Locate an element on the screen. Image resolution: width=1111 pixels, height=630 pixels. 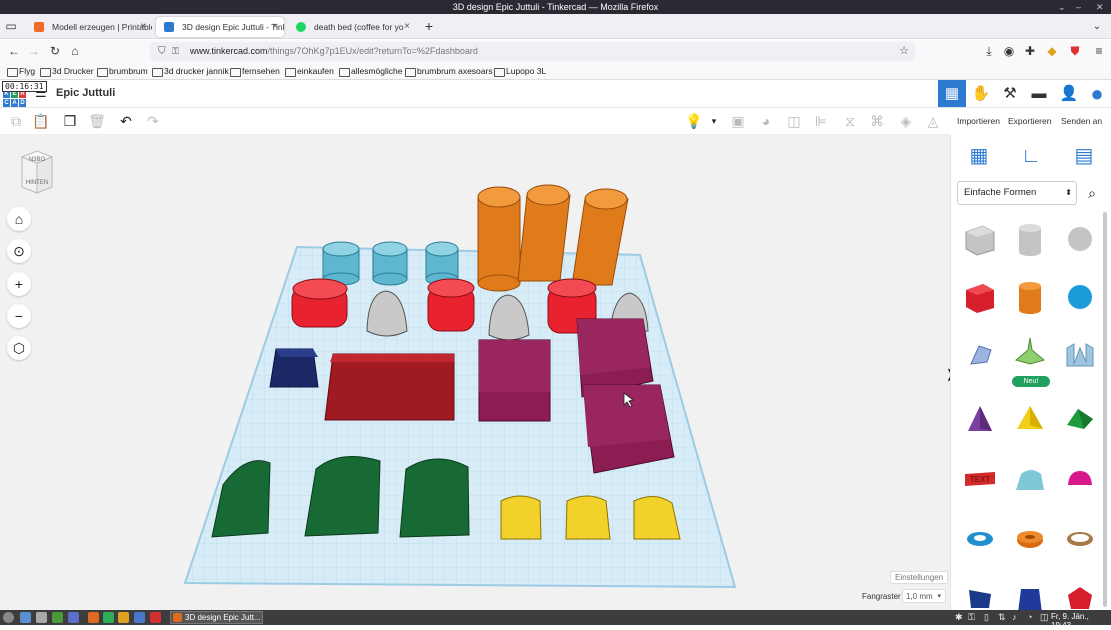
shape-cylinder-hole is located at coordinates (1030, 239).